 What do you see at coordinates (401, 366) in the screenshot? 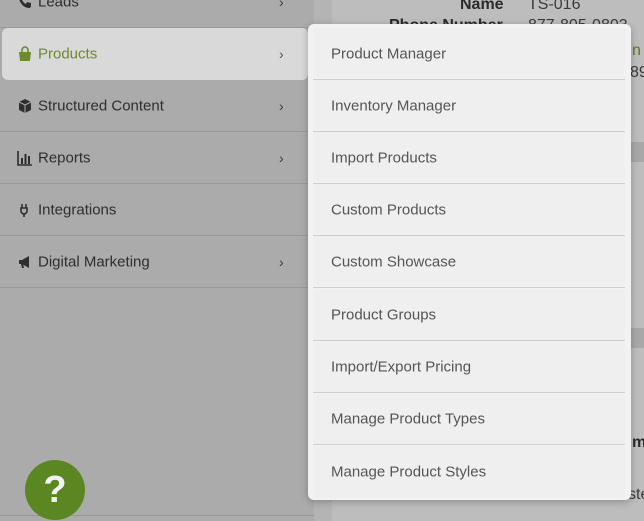
I see `menu-item-label: Import/Export Pricing` at bounding box center [401, 366].